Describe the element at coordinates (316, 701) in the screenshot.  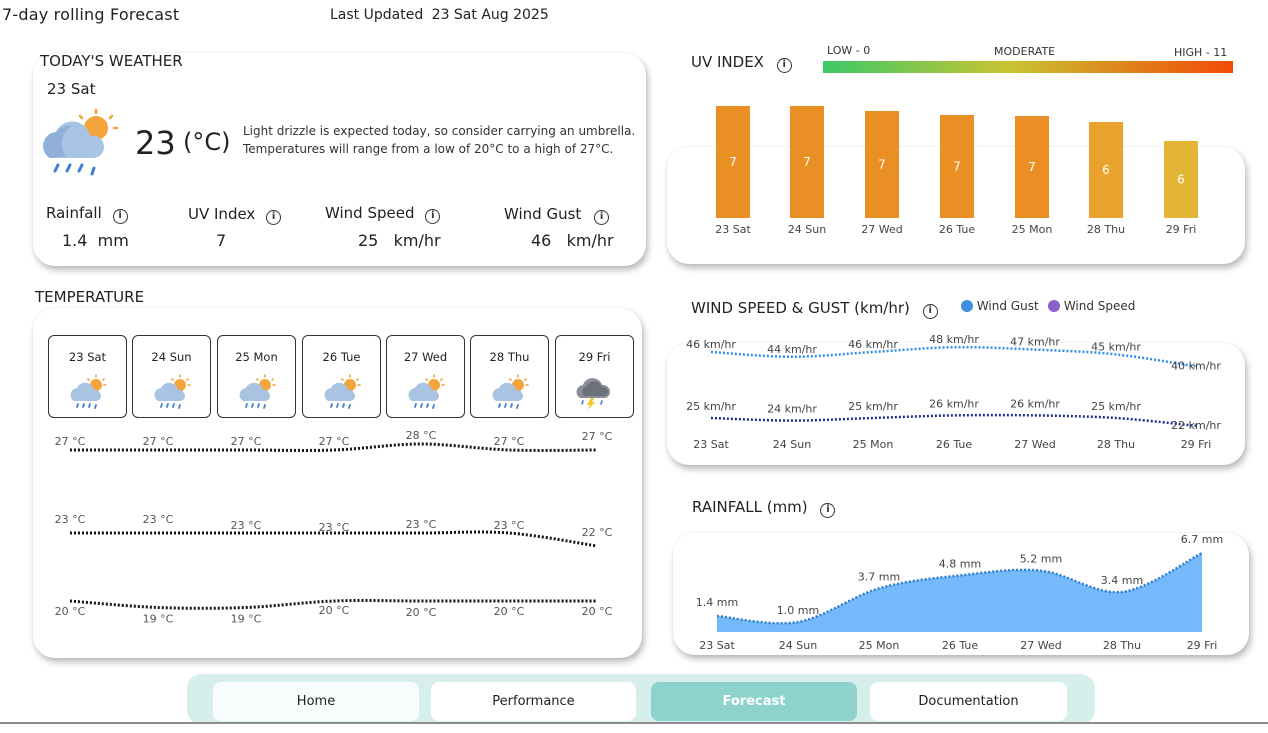
I see `nav-home-button: Home` at that location.